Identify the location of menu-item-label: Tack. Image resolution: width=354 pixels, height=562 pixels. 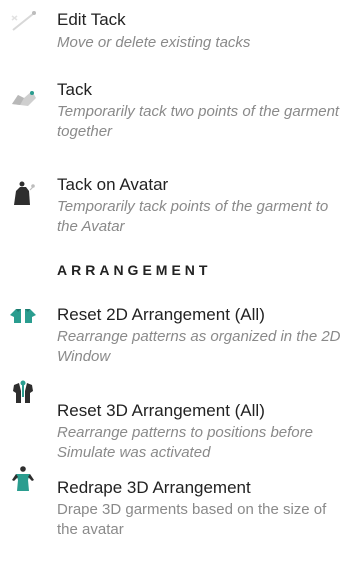
(74, 89).